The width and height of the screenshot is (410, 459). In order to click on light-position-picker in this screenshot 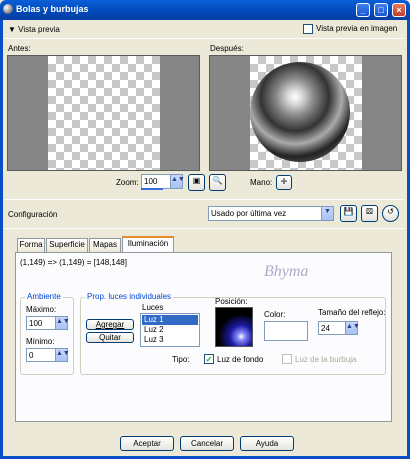, I will do `click(234, 327)`.